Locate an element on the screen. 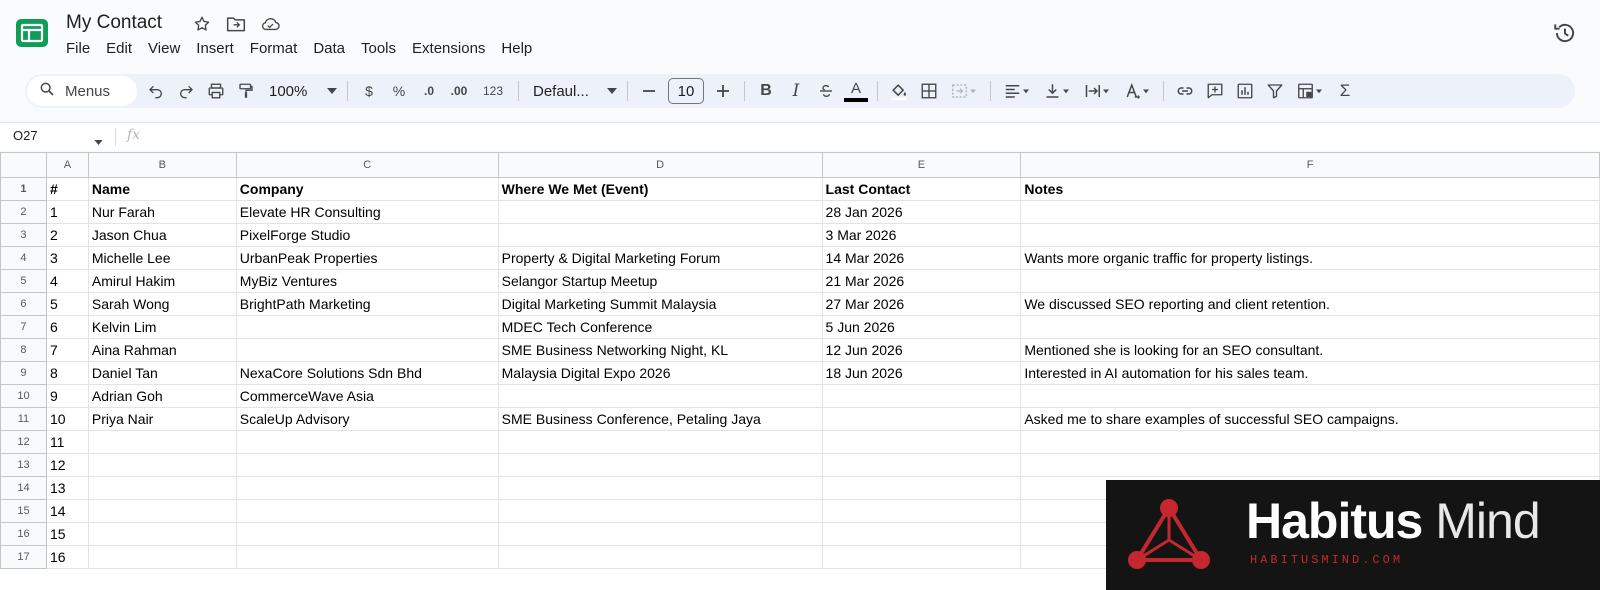  search-menus-button: Menus is located at coordinates (82, 91).